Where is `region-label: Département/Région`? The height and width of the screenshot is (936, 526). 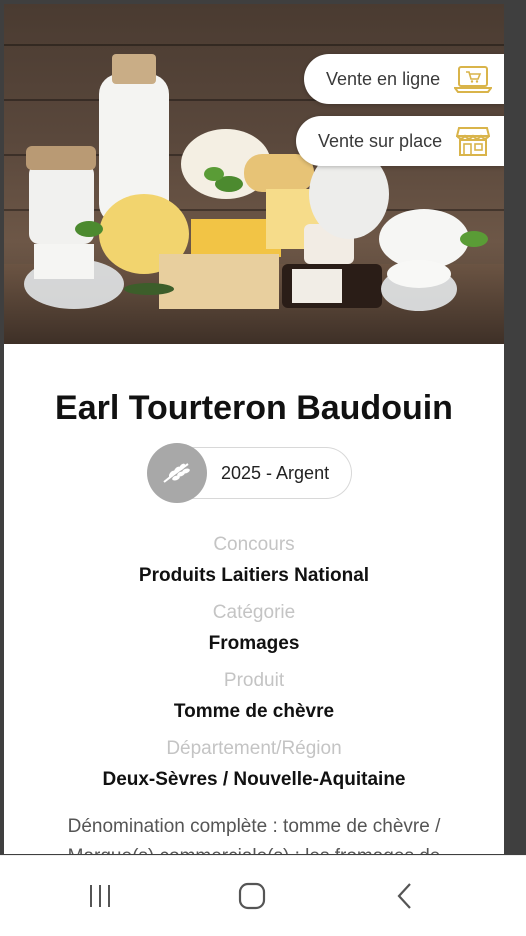
region-label: Département/Région is located at coordinates (254, 748).